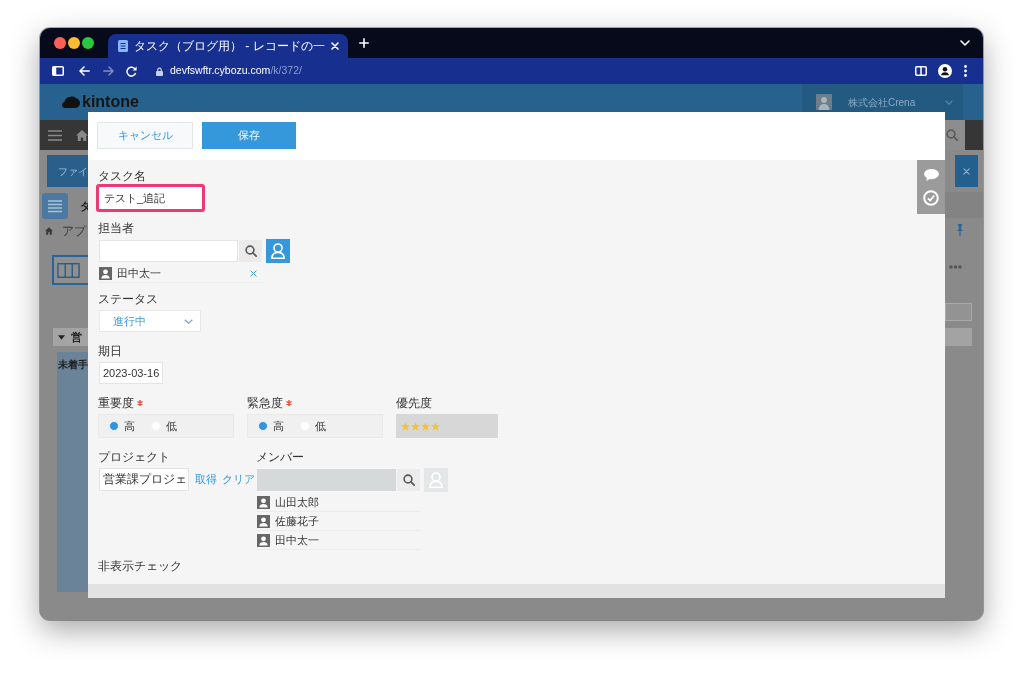 This screenshot has width=1024, height=674. Describe the element at coordinates (116, 403) in the screenshot. I see `field-label: 重要度` at that location.